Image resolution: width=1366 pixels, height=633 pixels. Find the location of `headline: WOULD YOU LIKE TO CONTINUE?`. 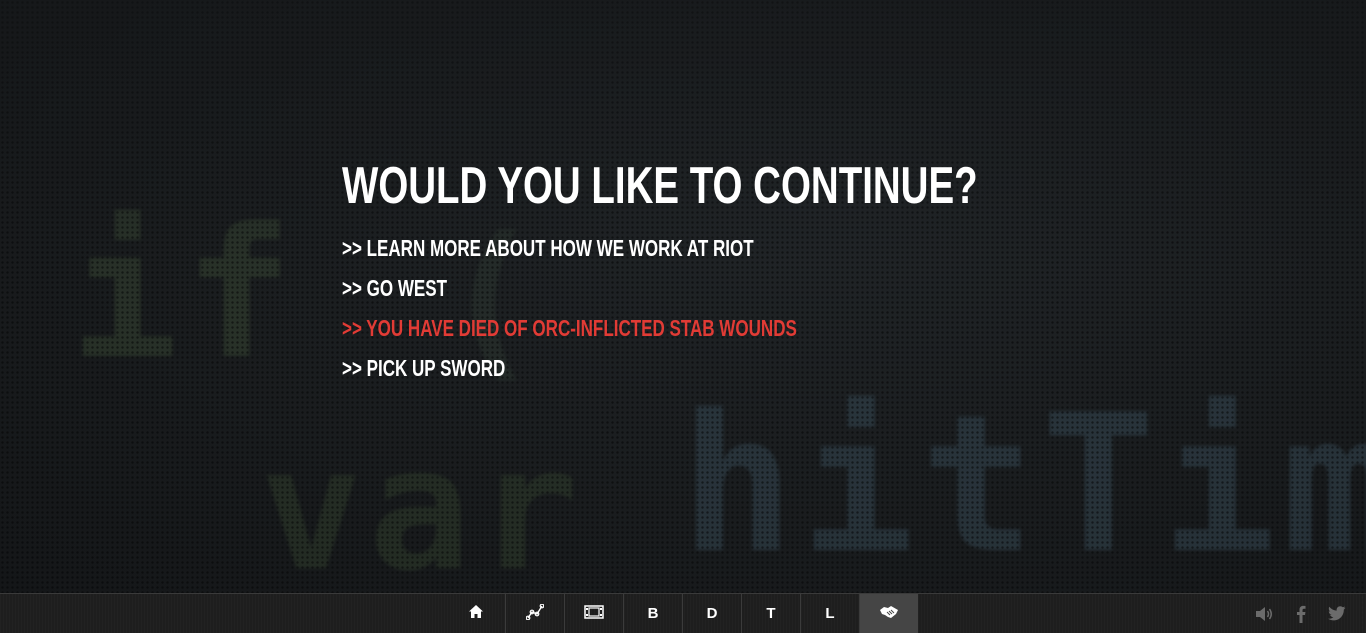

headline: WOULD YOU LIKE TO CONTINUE? is located at coordinates (660, 186).